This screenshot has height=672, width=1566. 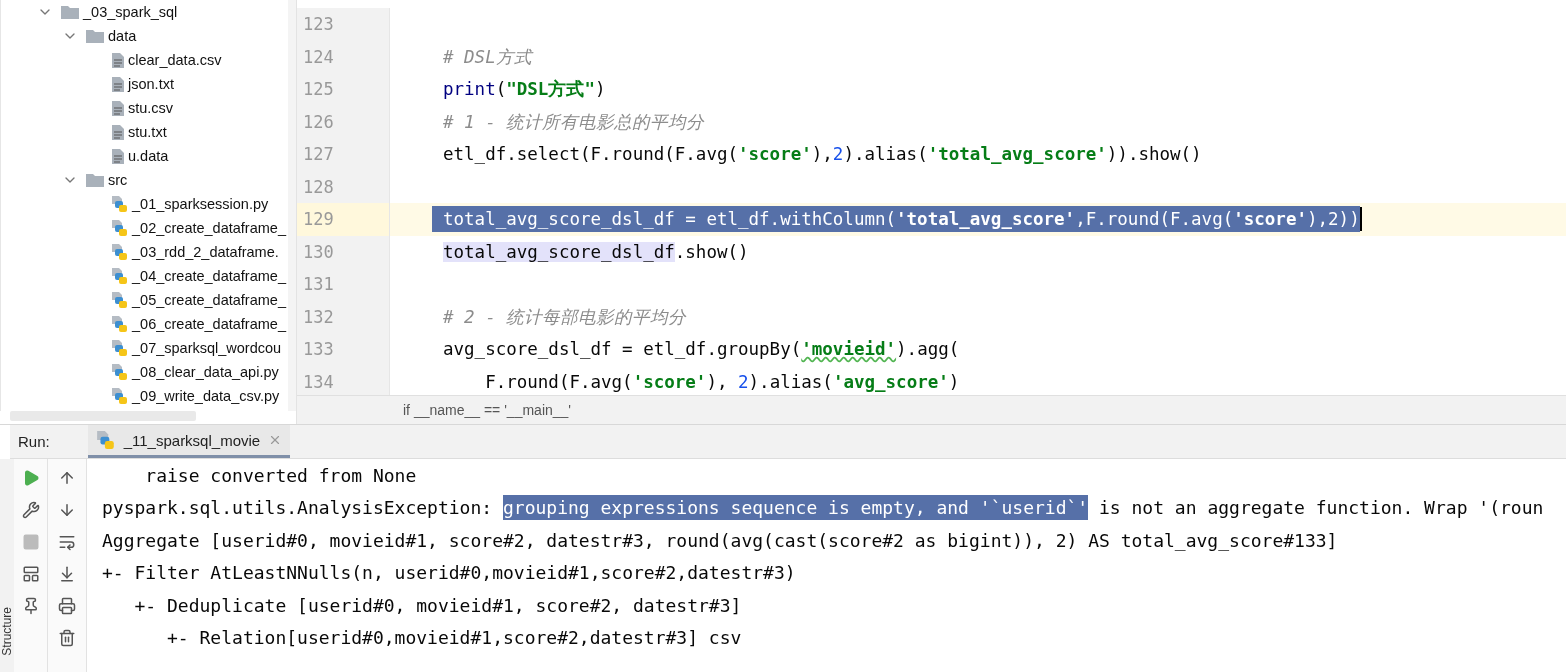 What do you see at coordinates (487, 410) in the screenshot?
I see `breadcrumb: if __name__ == '__main__'` at bounding box center [487, 410].